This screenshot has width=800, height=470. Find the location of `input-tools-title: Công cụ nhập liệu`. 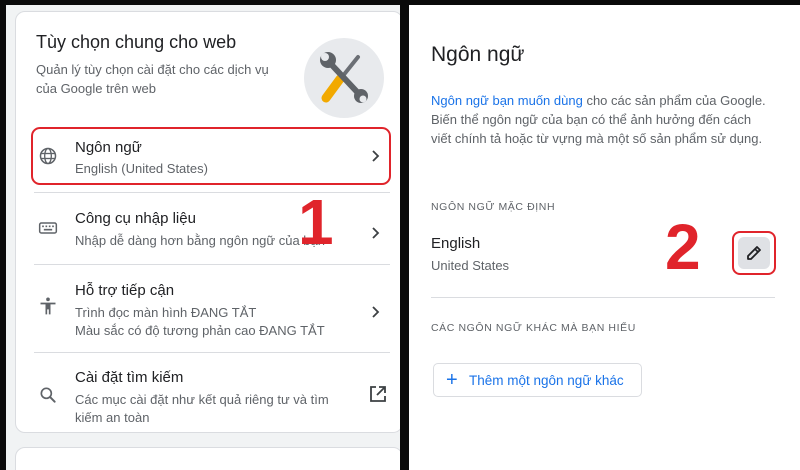

input-tools-title: Công cụ nhập liệu is located at coordinates (135, 218).